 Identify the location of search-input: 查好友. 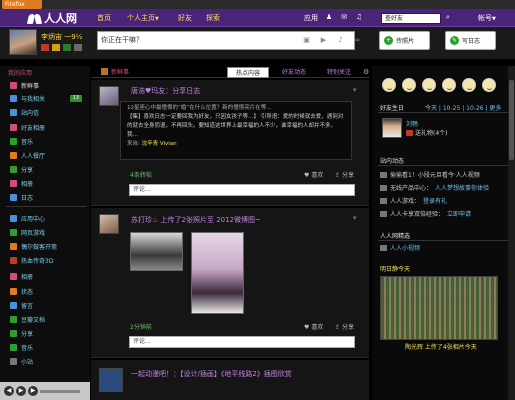
(411, 18).